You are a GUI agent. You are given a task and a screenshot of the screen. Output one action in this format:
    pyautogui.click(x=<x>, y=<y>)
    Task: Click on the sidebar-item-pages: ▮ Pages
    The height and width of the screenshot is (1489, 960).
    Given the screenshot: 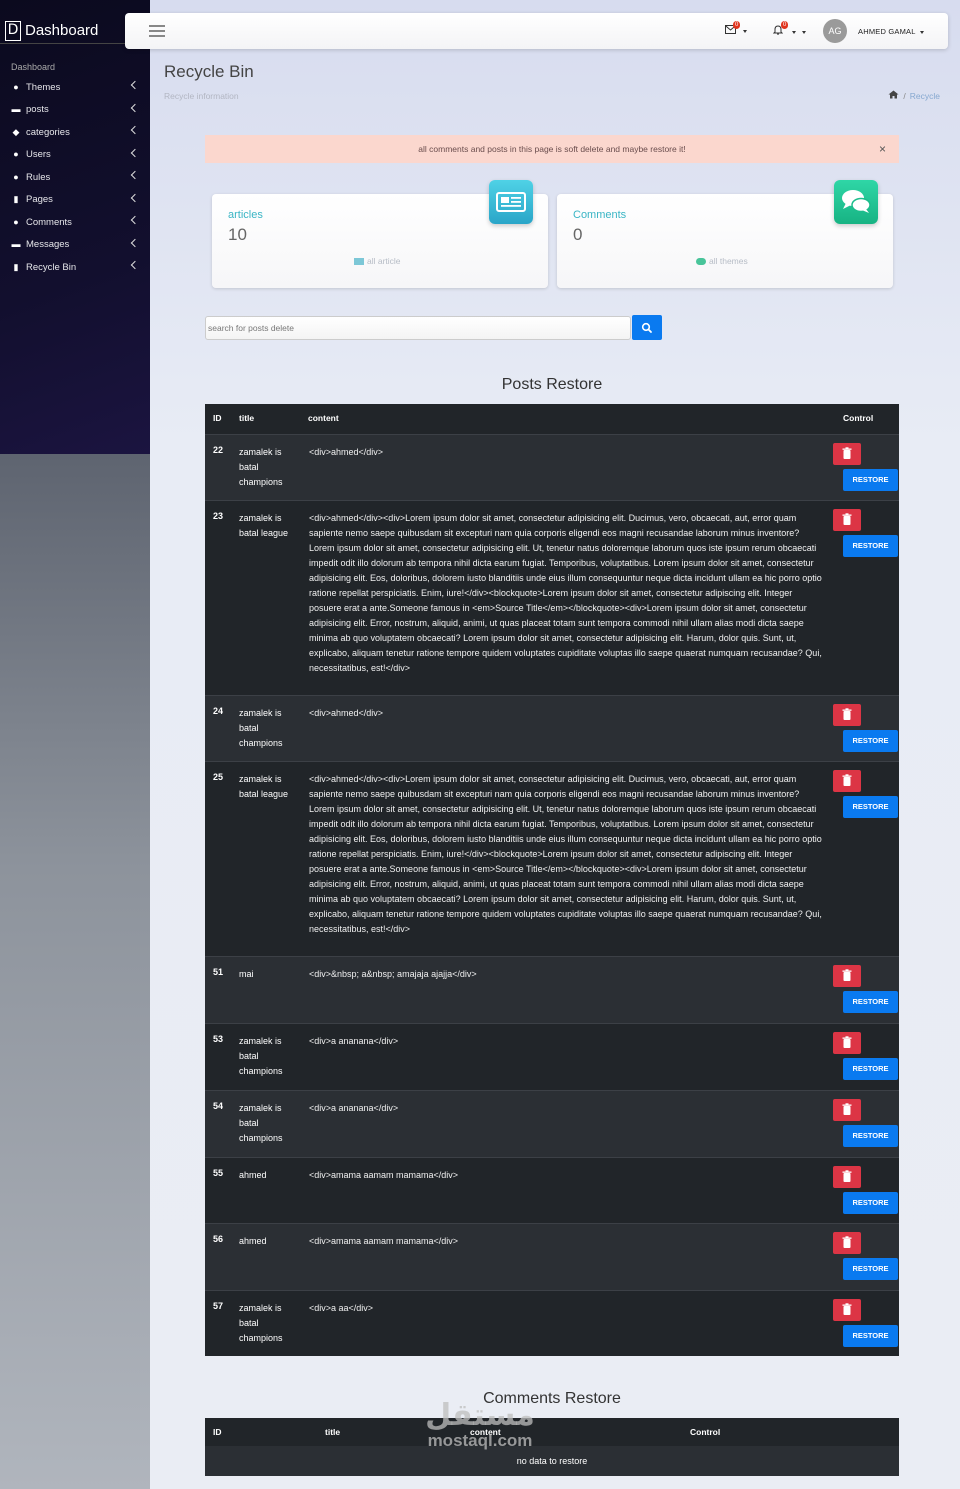 What is the action you would take?
    pyautogui.click(x=75, y=200)
    